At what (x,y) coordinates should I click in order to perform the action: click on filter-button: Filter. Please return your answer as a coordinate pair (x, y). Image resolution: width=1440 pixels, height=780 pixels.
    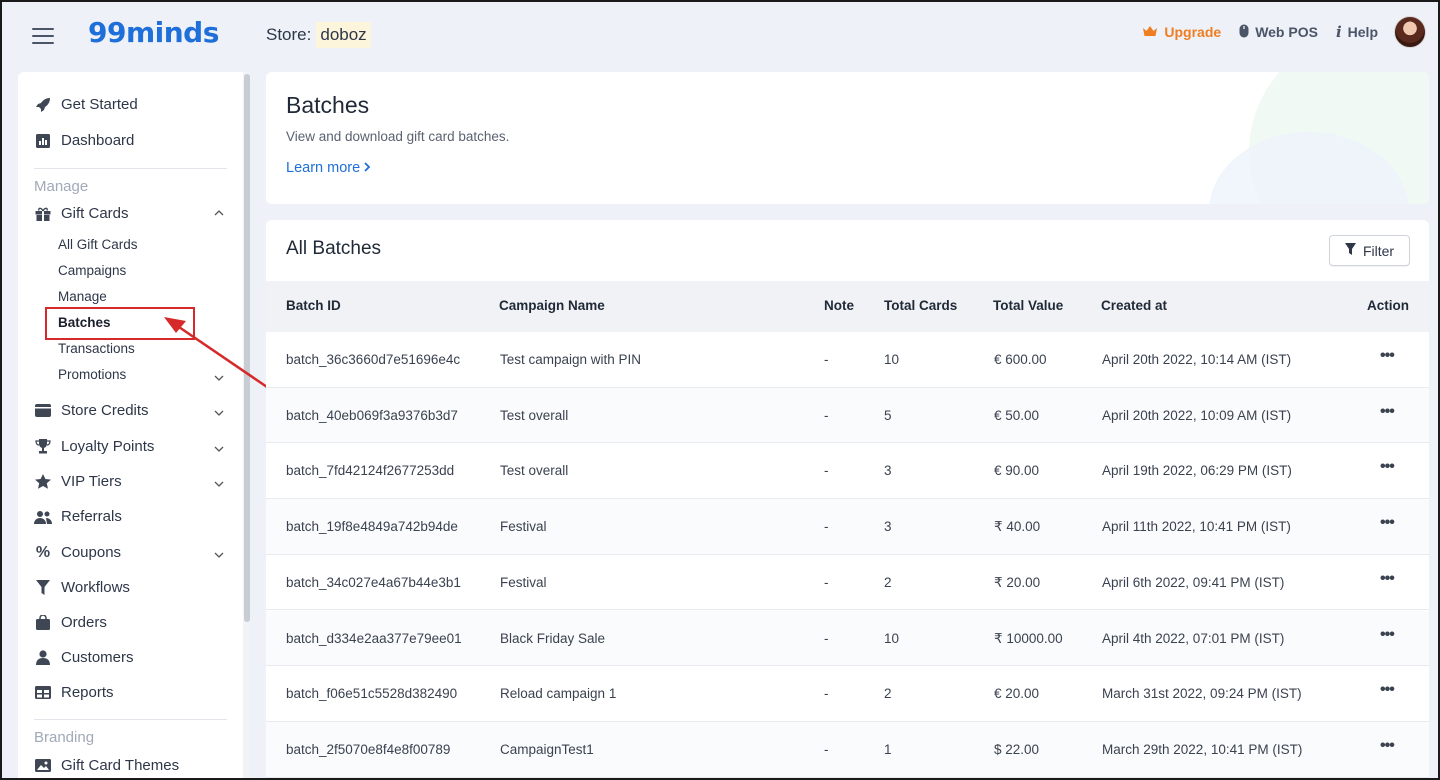
    Looking at the image, I should click on (1369, 250).